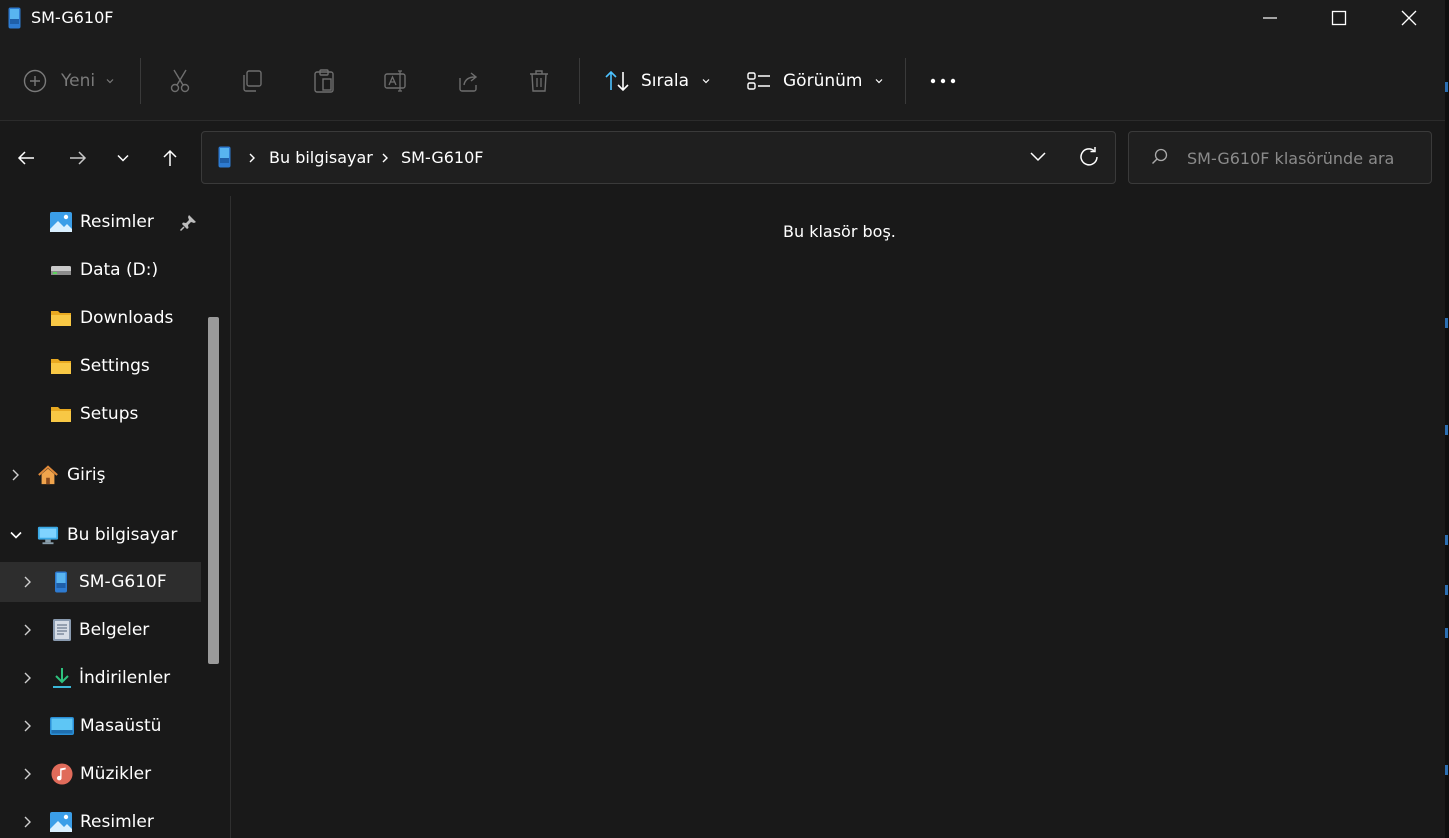 This screenshot has width=1449, height=838. Describe the element at coordinates (115, 366) in the screenshot. I see `sidebar-item-label: Settings` at that location.